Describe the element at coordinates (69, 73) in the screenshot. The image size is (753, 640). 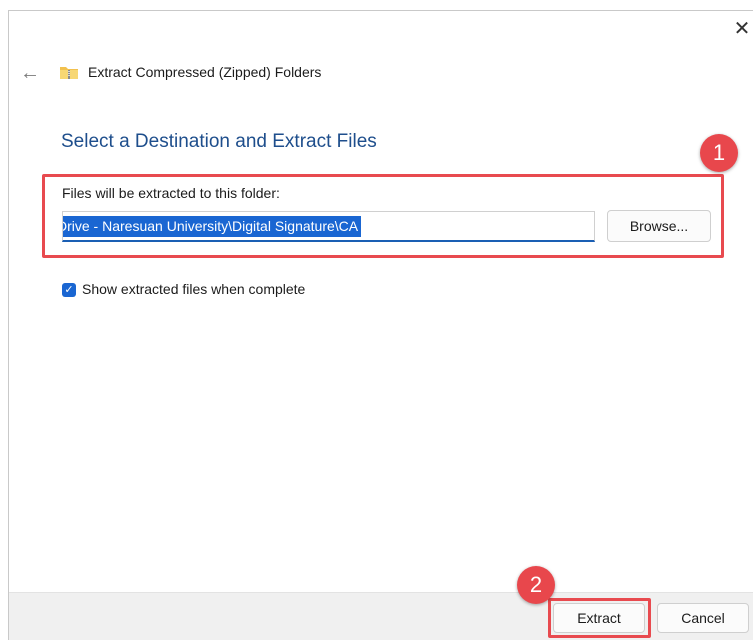
I see `zip-folder-icon` at that location.